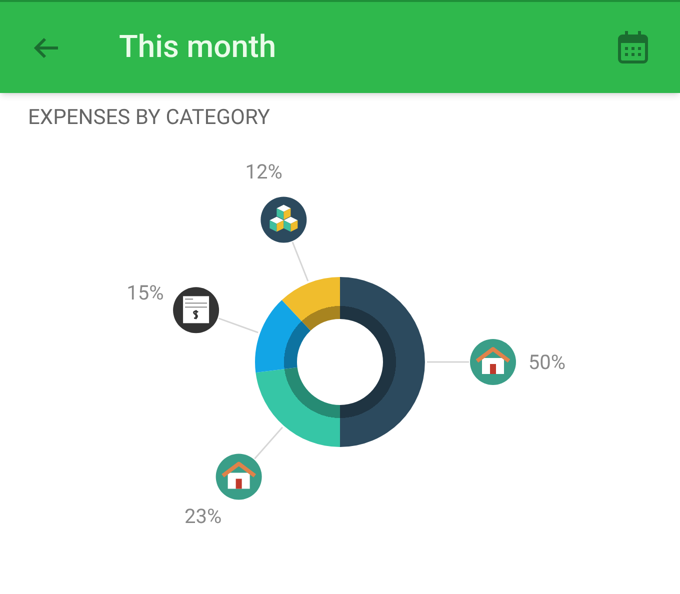  Describe the element at coordinates (145, 292) in the screenshot. I see `percent-label: 15%` at that location.